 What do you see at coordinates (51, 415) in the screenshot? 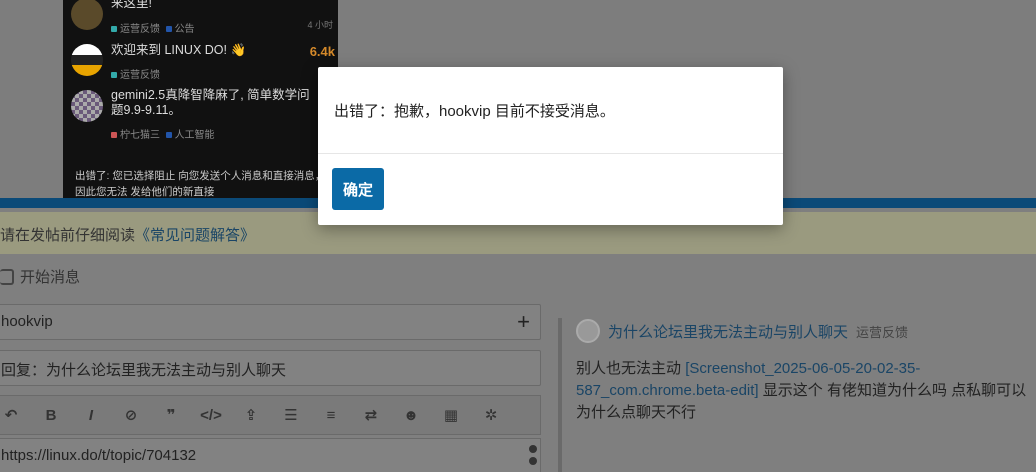
I see `bold-icon: B` at bounding box center [51, 415].